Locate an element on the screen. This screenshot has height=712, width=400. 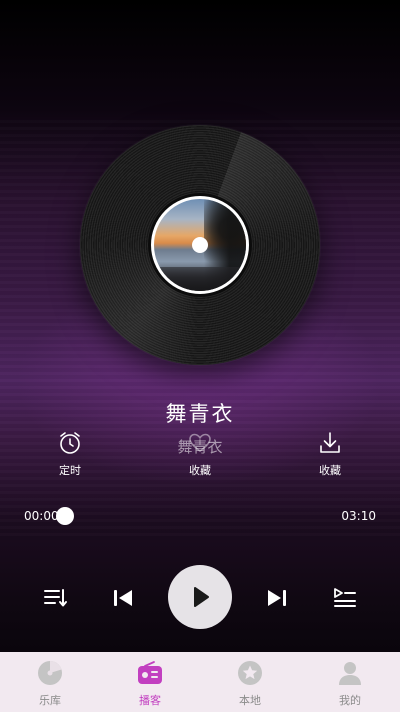
favorite-label: 收藏 is located at coordinates (200, 470).